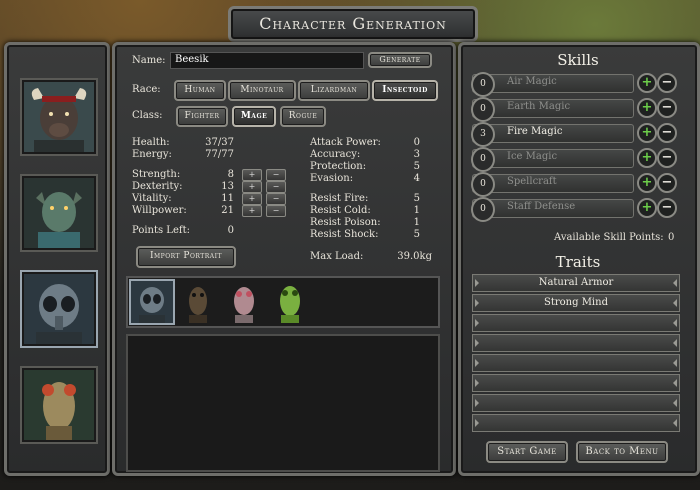 This screenshot has width=700, height=490. I want to click on name-input: Beesik, so click(267, 60).